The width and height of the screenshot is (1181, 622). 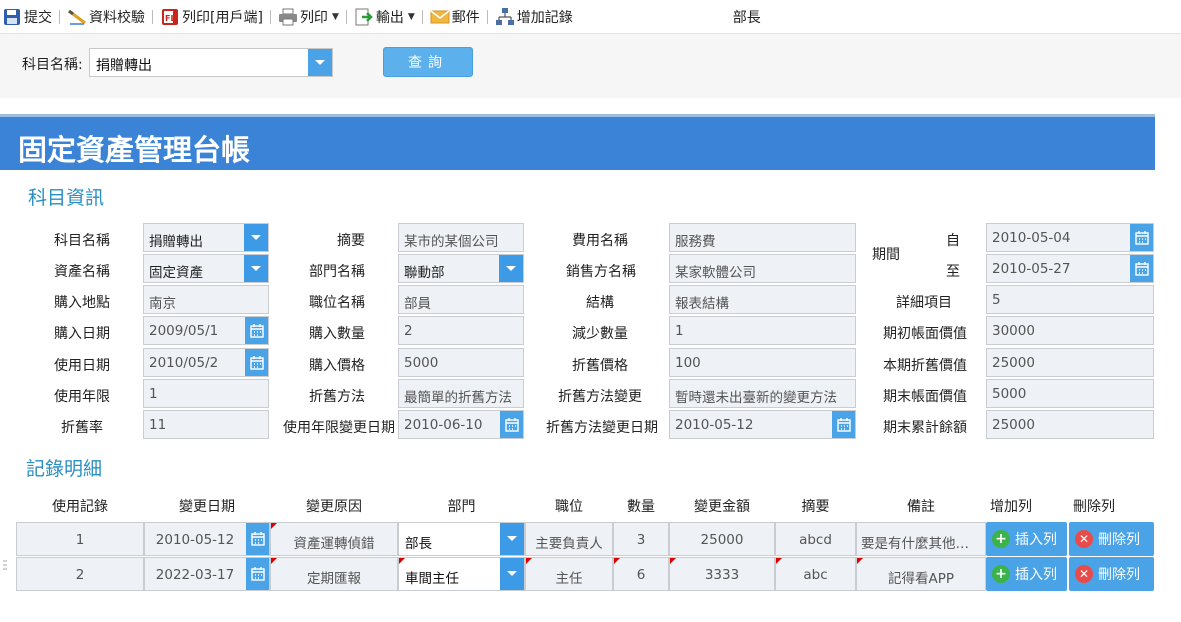 I want to click on page-header: 固定資產管理台帳, so click(x=577, y=142).